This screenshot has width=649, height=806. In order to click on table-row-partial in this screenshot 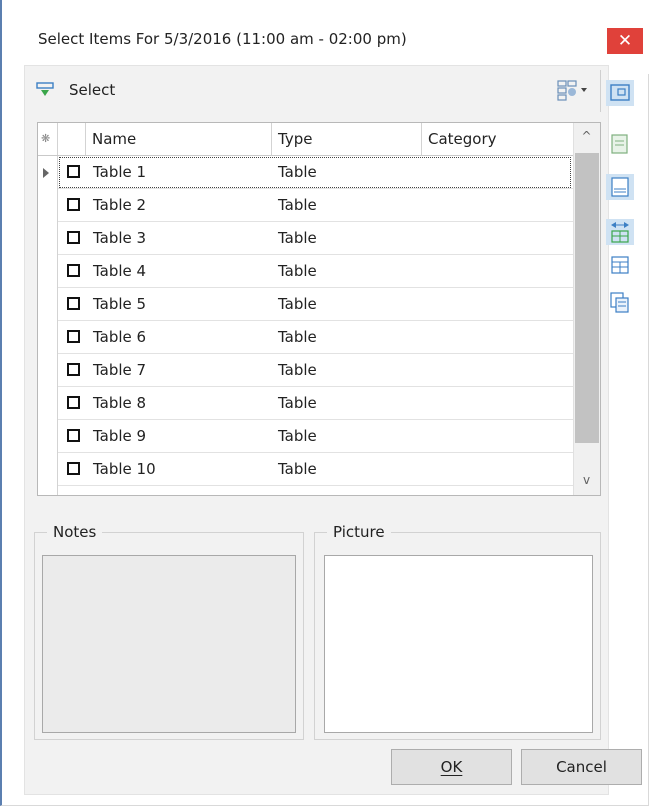, I will do `click(305, 491)`.